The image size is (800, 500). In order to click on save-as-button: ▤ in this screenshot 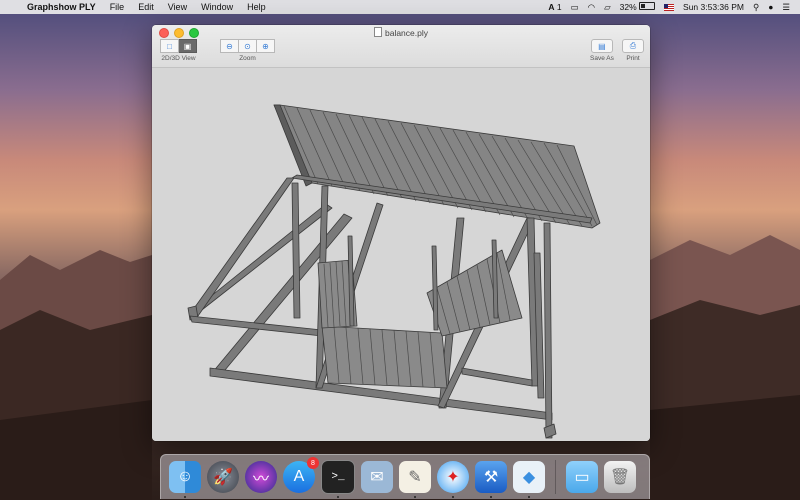, I will do `click(601, 46)`.